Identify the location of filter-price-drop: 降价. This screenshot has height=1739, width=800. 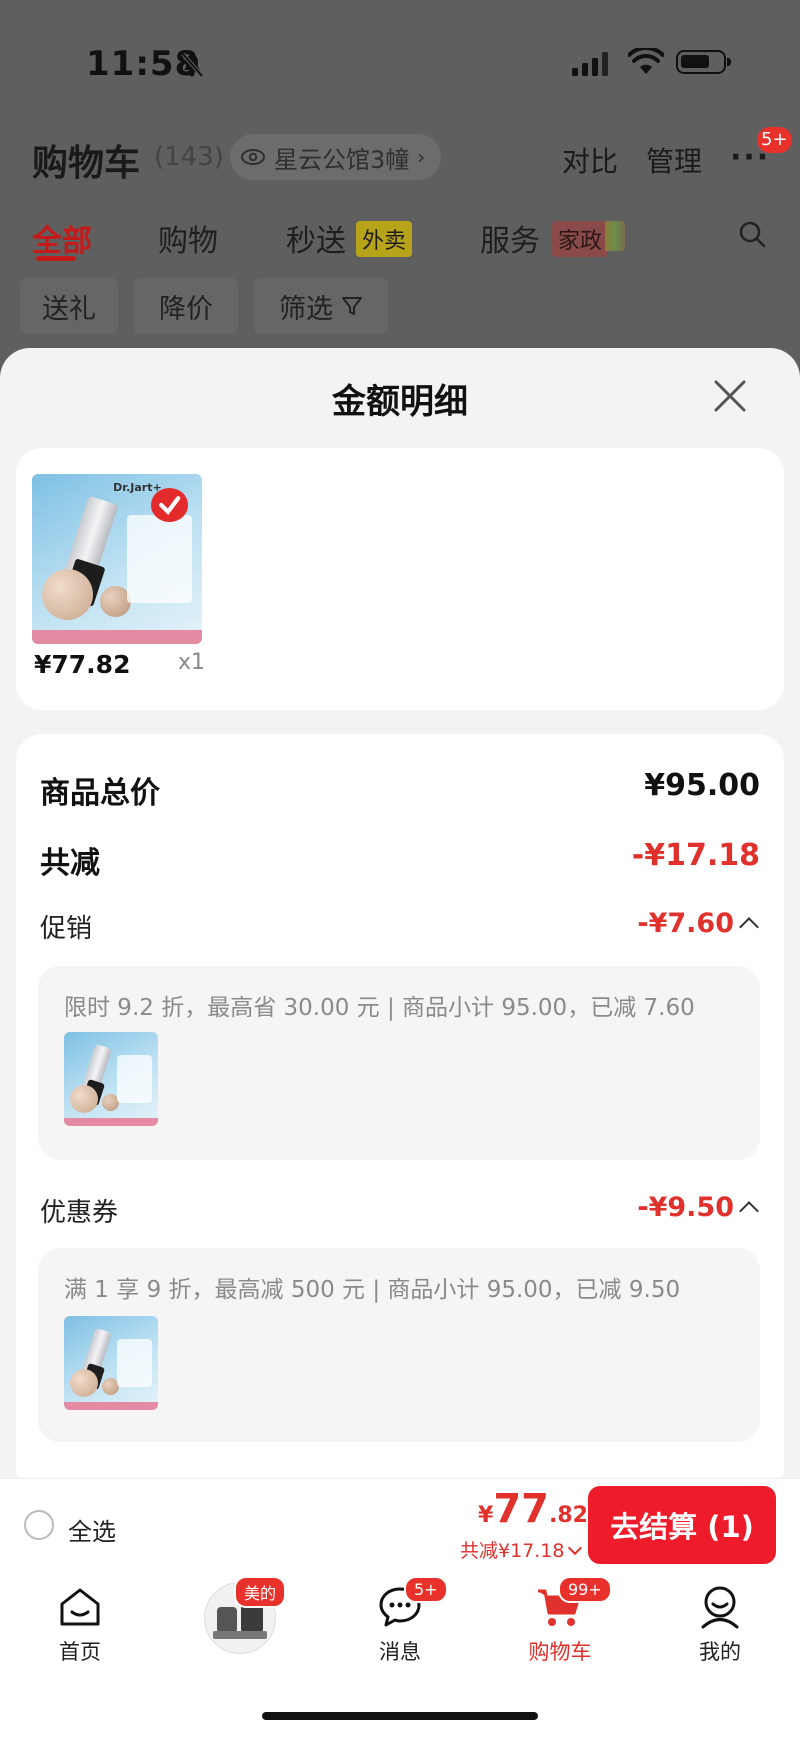
(186, 306).